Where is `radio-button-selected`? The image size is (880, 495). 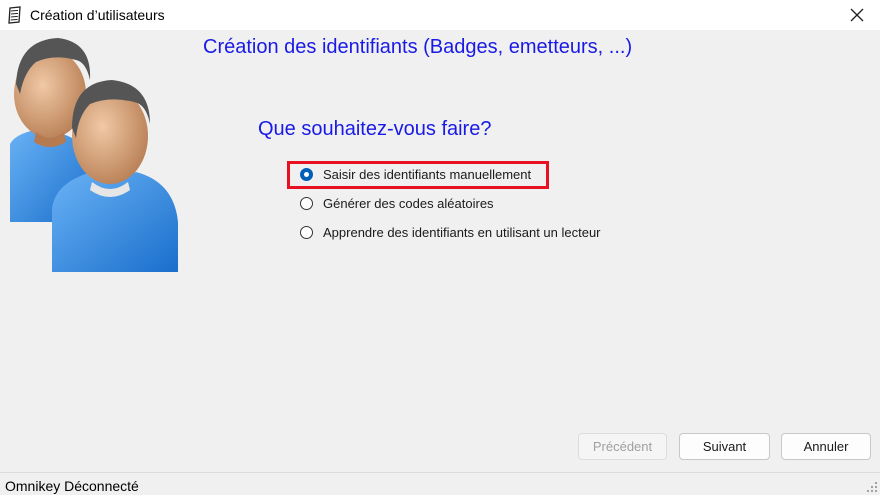 radio-button-selected is located at coordinates (306, 174).